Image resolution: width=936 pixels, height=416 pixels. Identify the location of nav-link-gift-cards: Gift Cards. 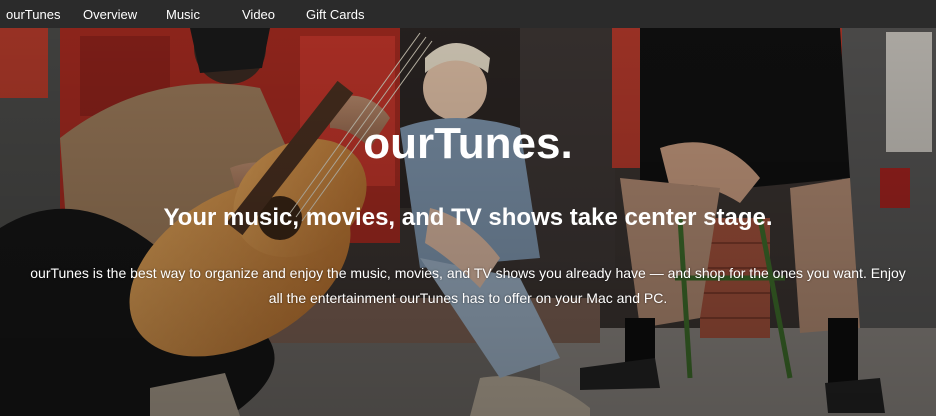
(335, 14).